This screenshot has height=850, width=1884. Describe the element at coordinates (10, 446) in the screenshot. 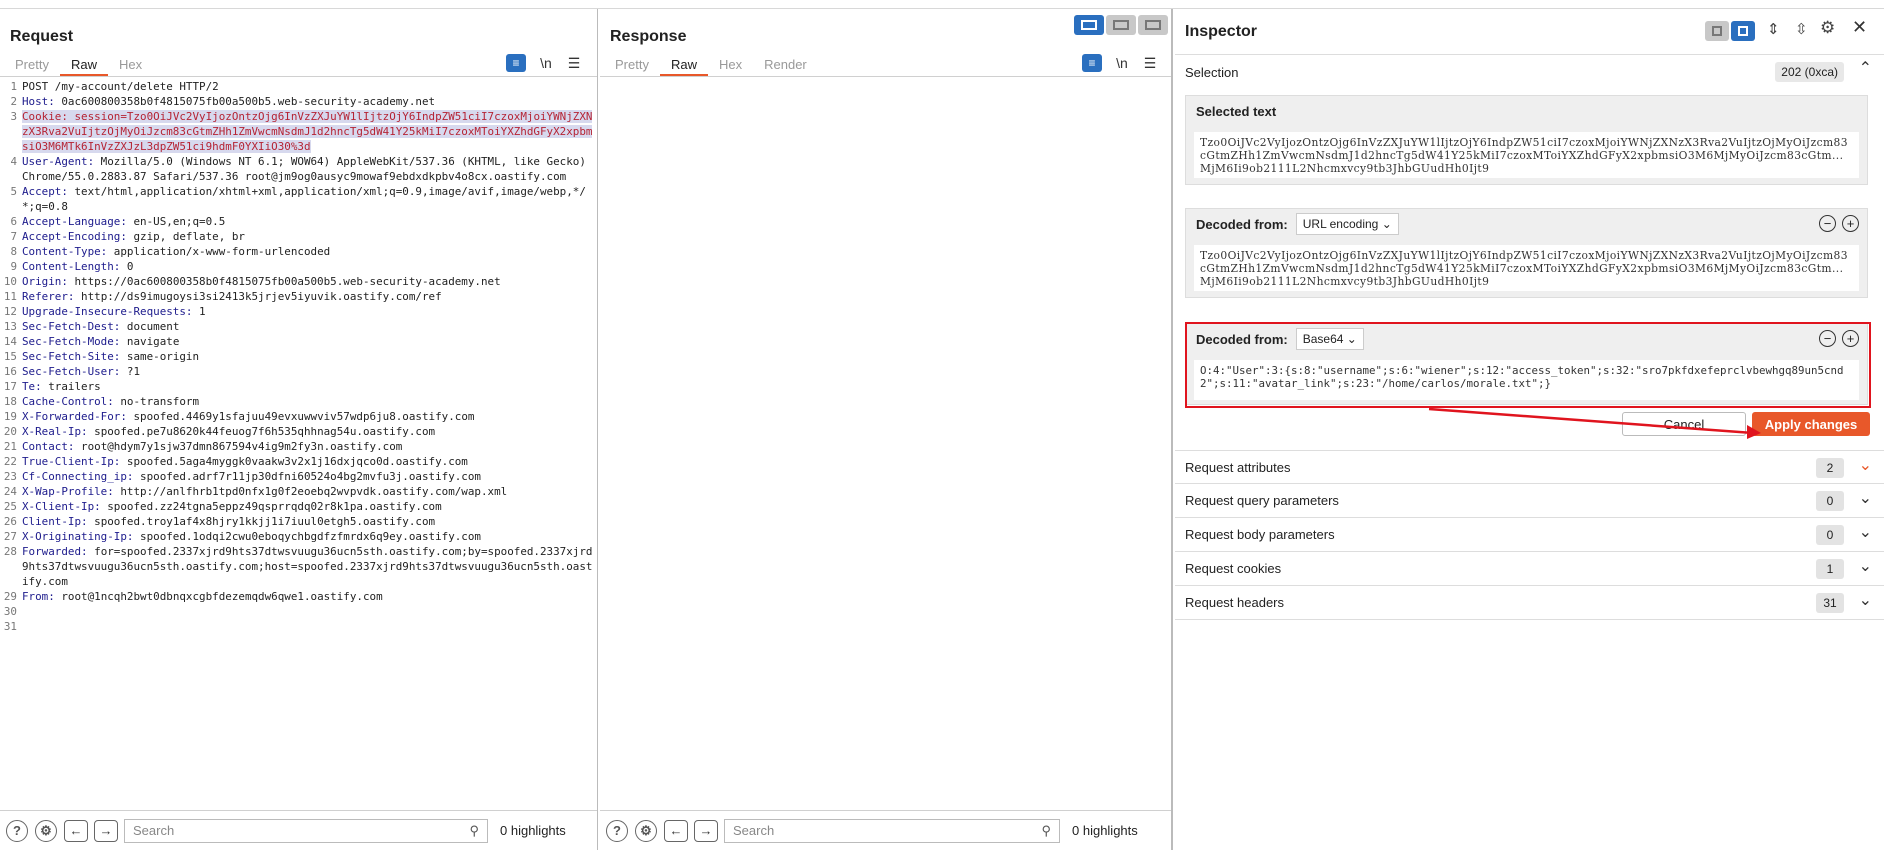

I see `line-number: 21` at that location.